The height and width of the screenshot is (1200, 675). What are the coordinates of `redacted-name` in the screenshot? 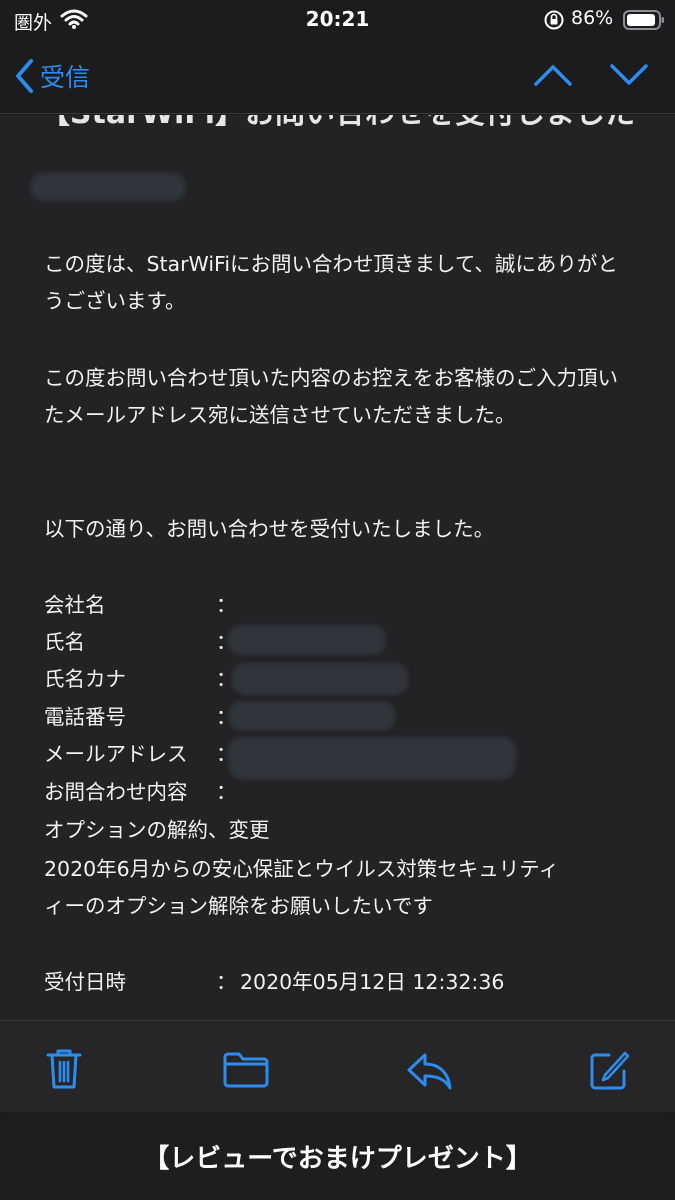 It's located at (307, 640).